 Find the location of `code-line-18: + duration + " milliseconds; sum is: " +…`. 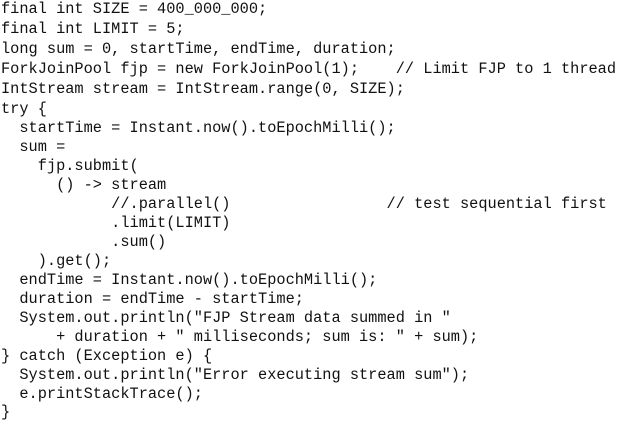

code-line-18: + duration + " milliseconds; sum is: " +… is located at coordinates (240, 337).